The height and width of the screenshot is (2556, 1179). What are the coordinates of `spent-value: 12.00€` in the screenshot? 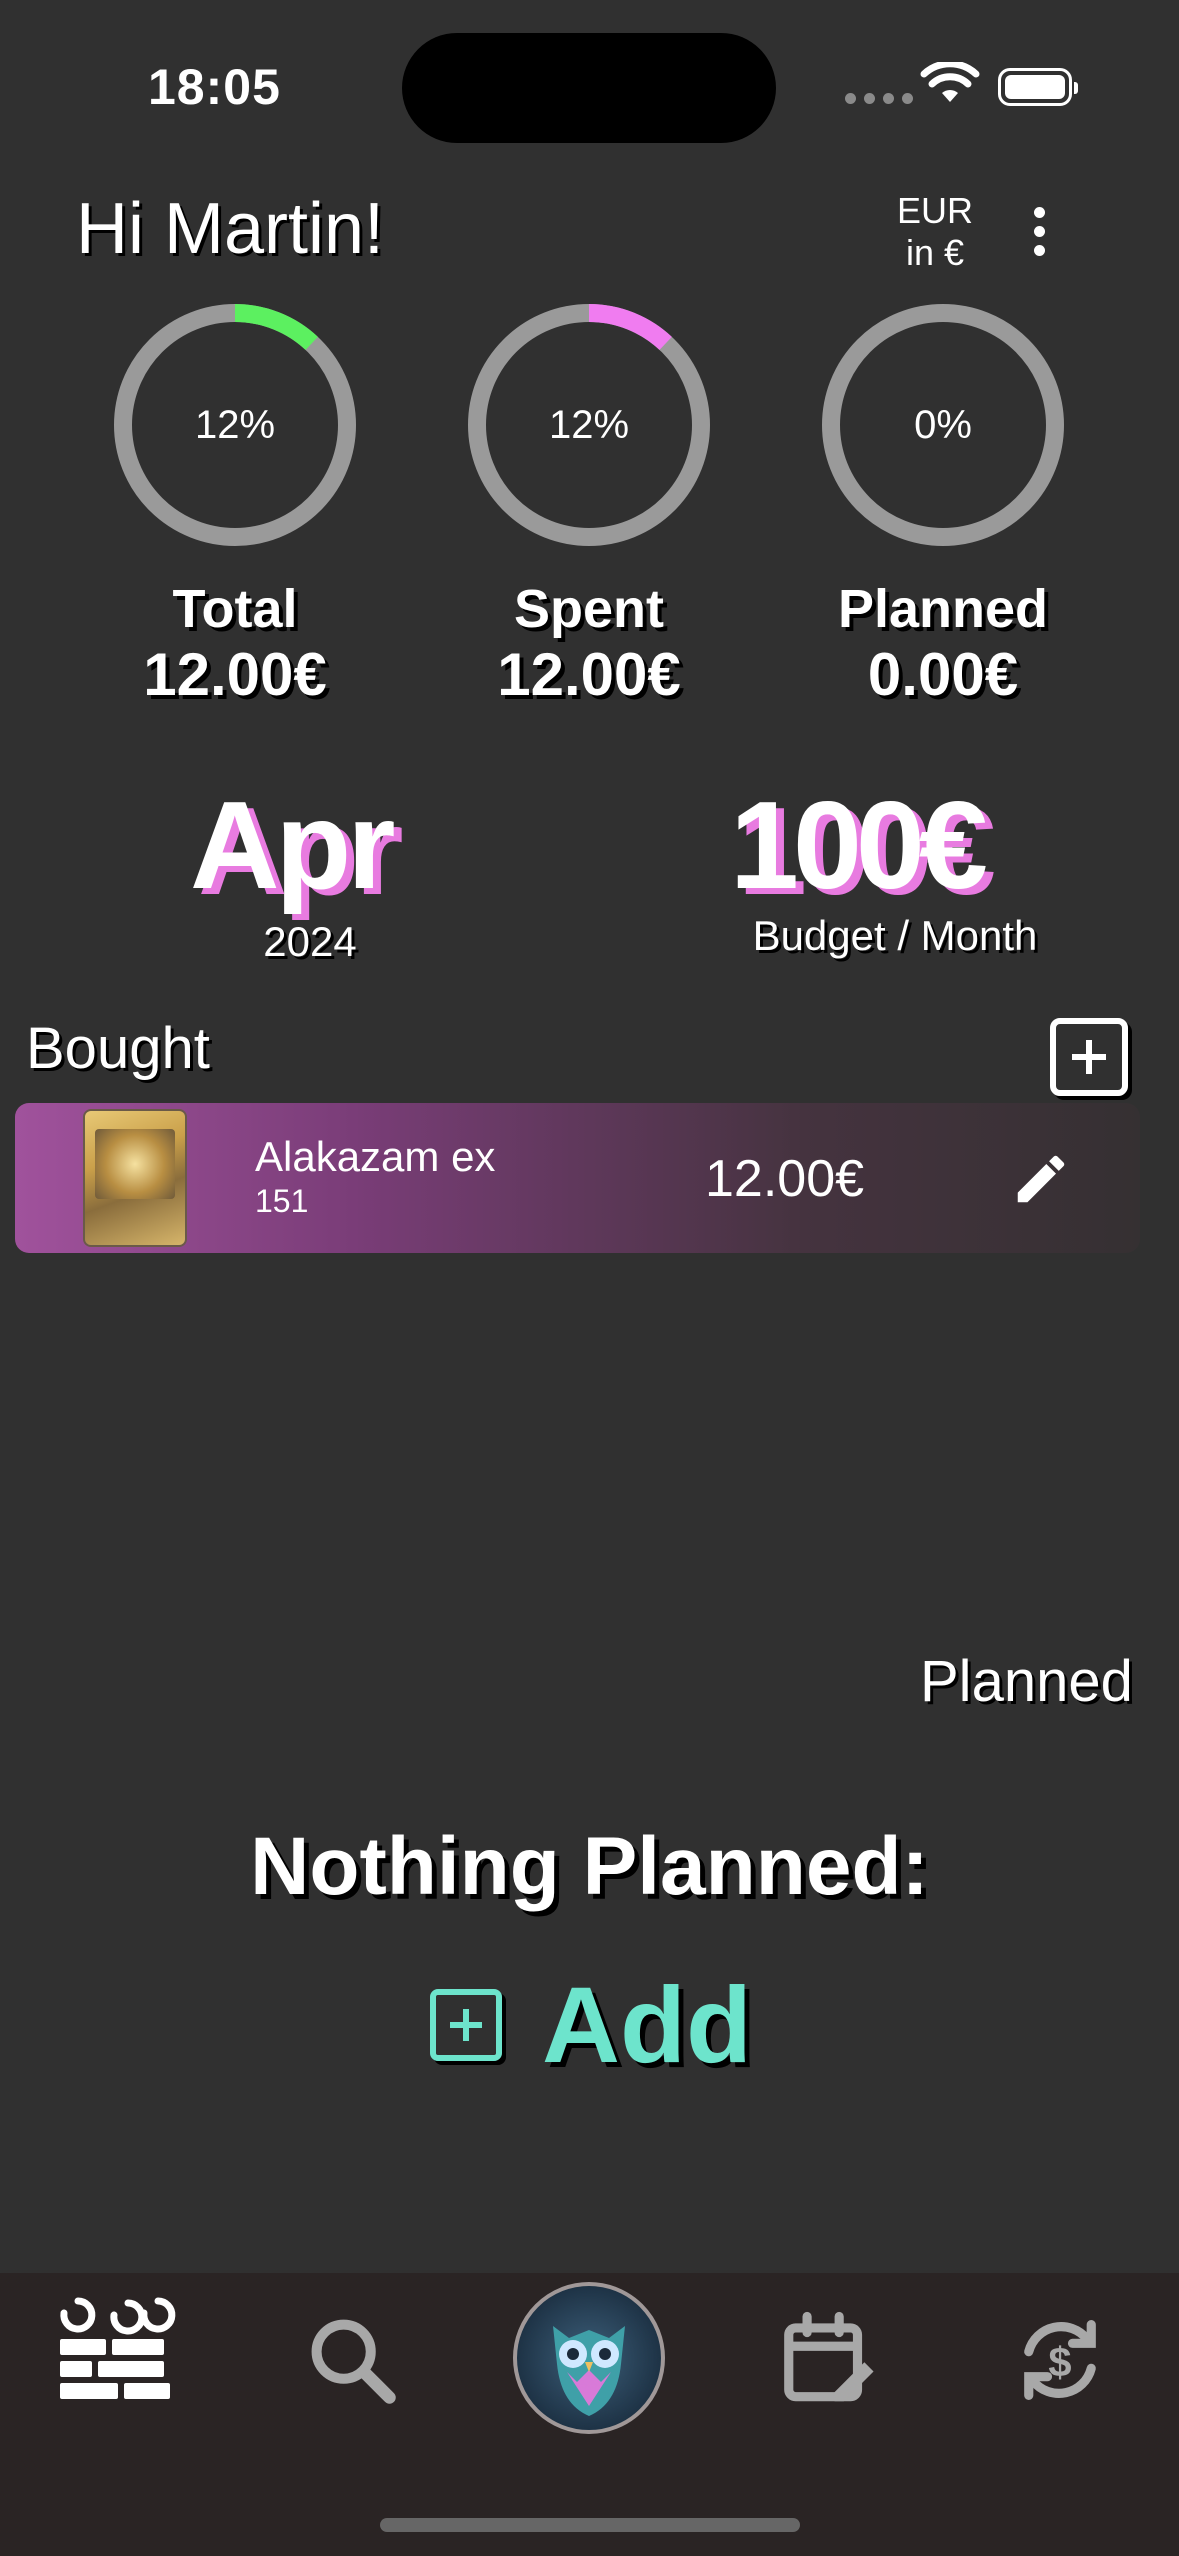 It's located at (589, 674).